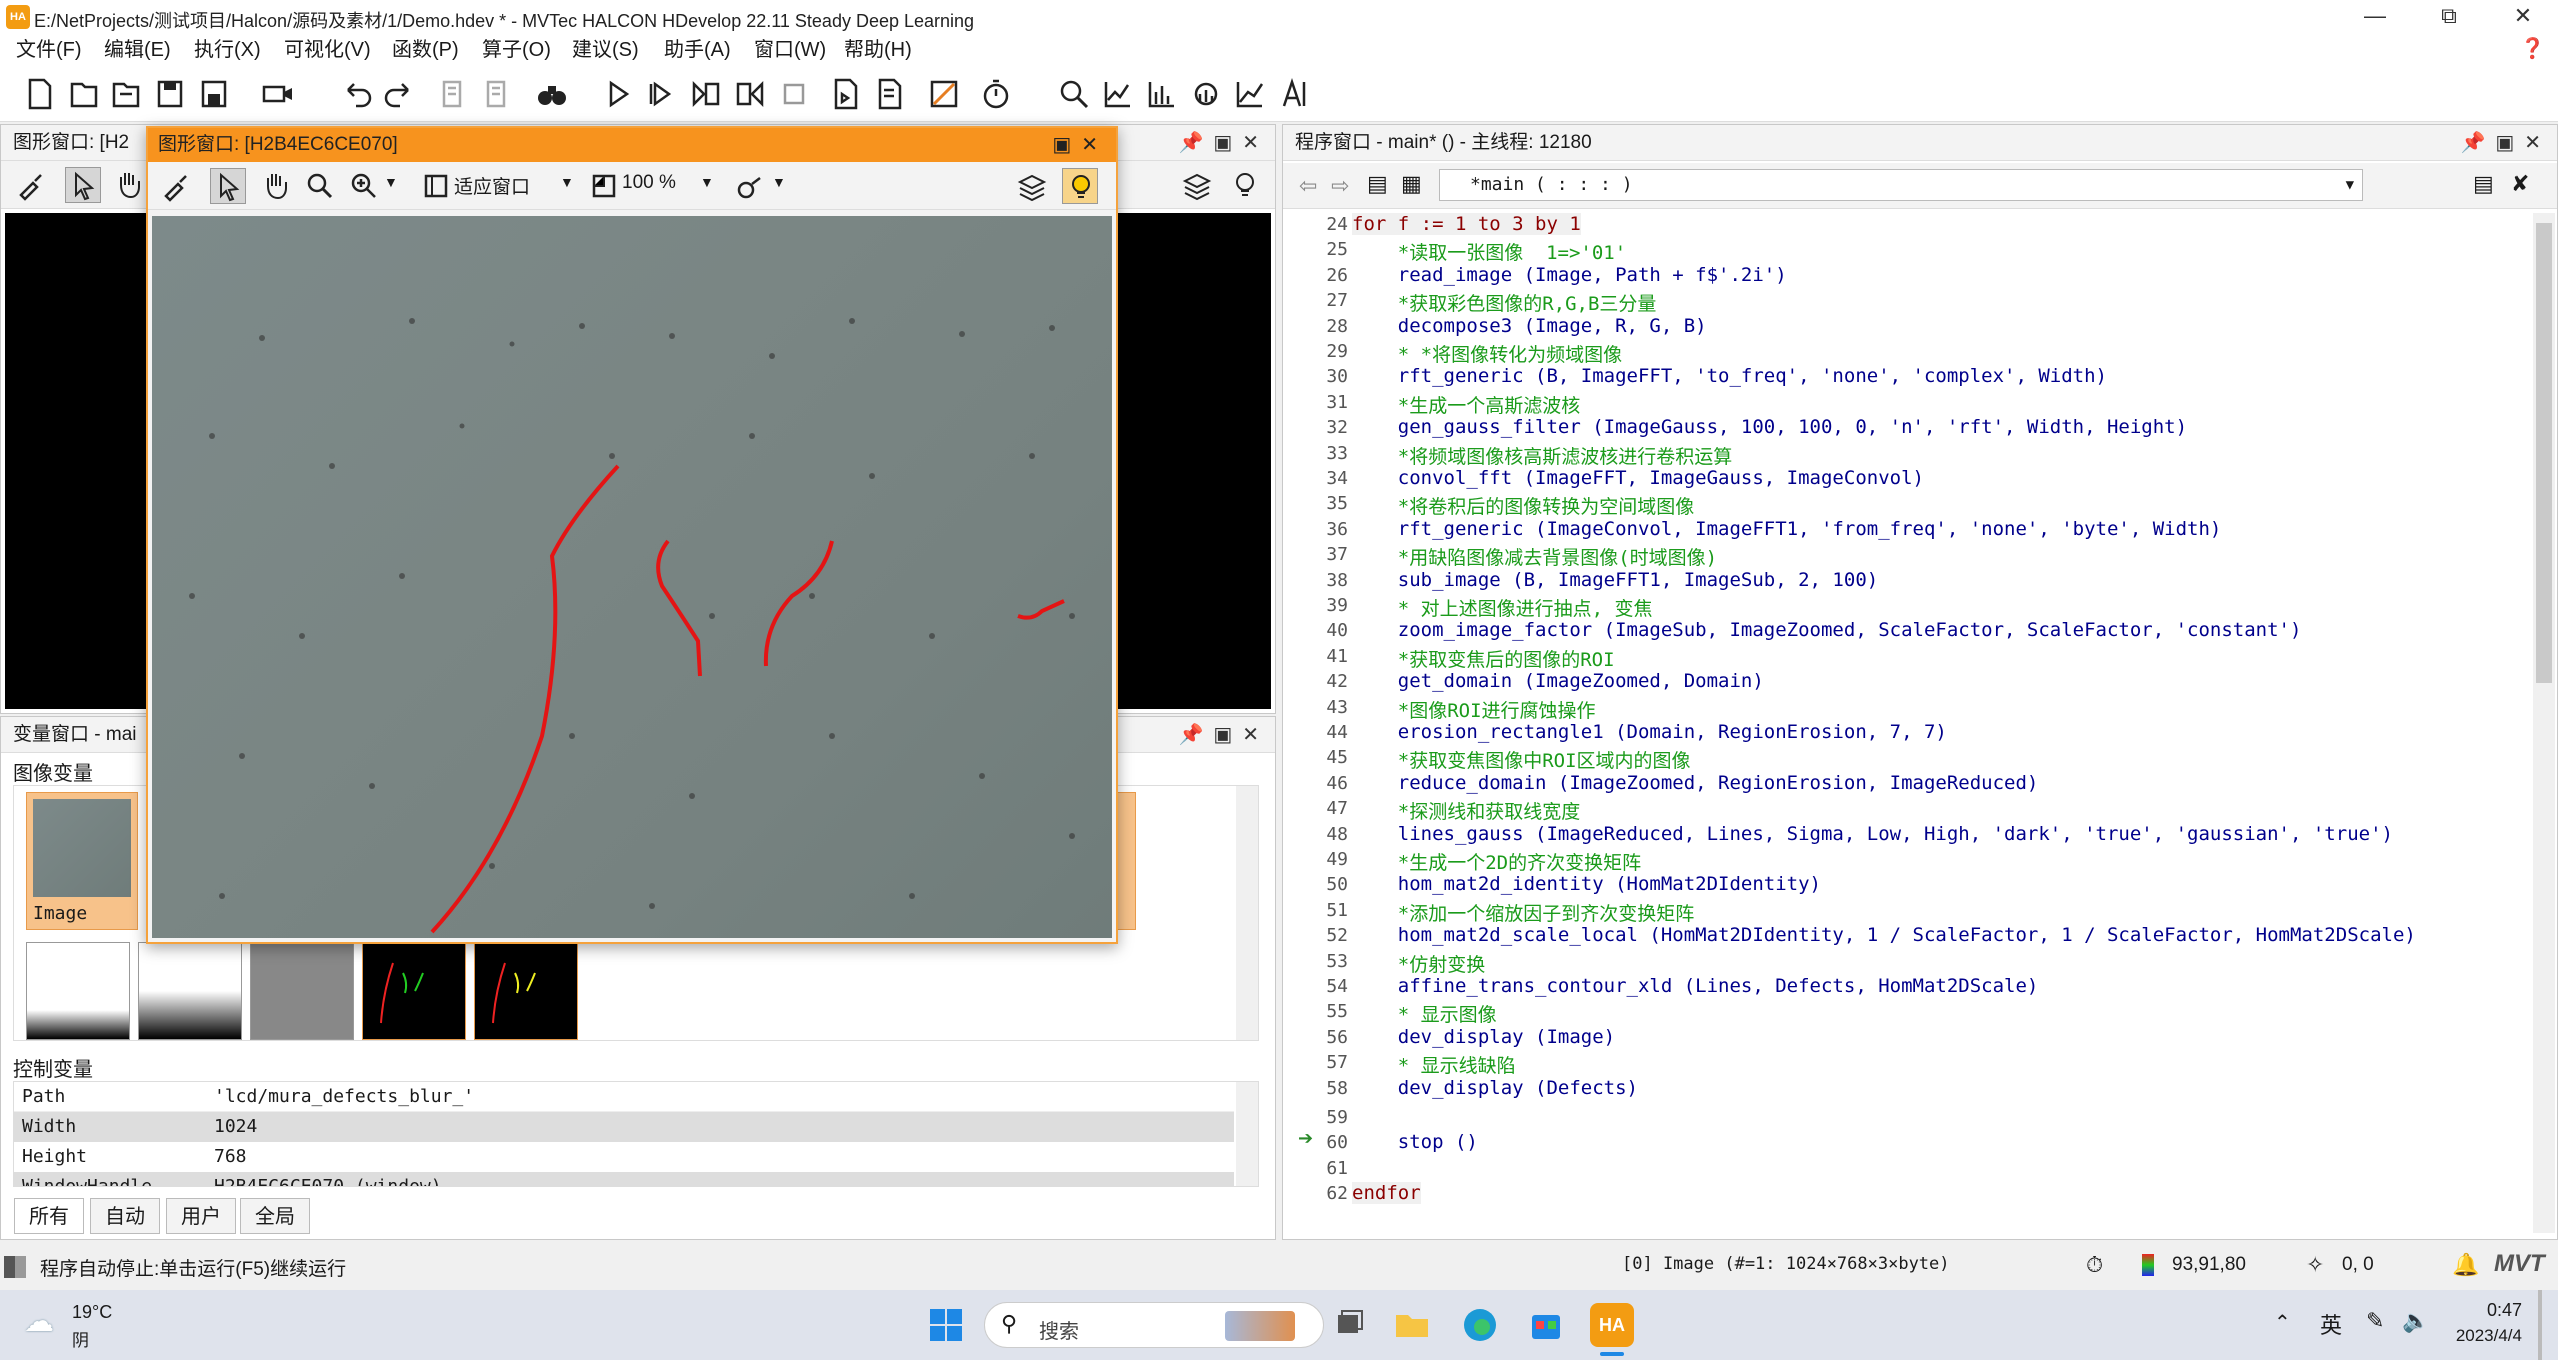 The height and width of the screenshot is (1360, 2558). I want to click on code-line: * *将图像转化为频域图像, so click(1487, 353).